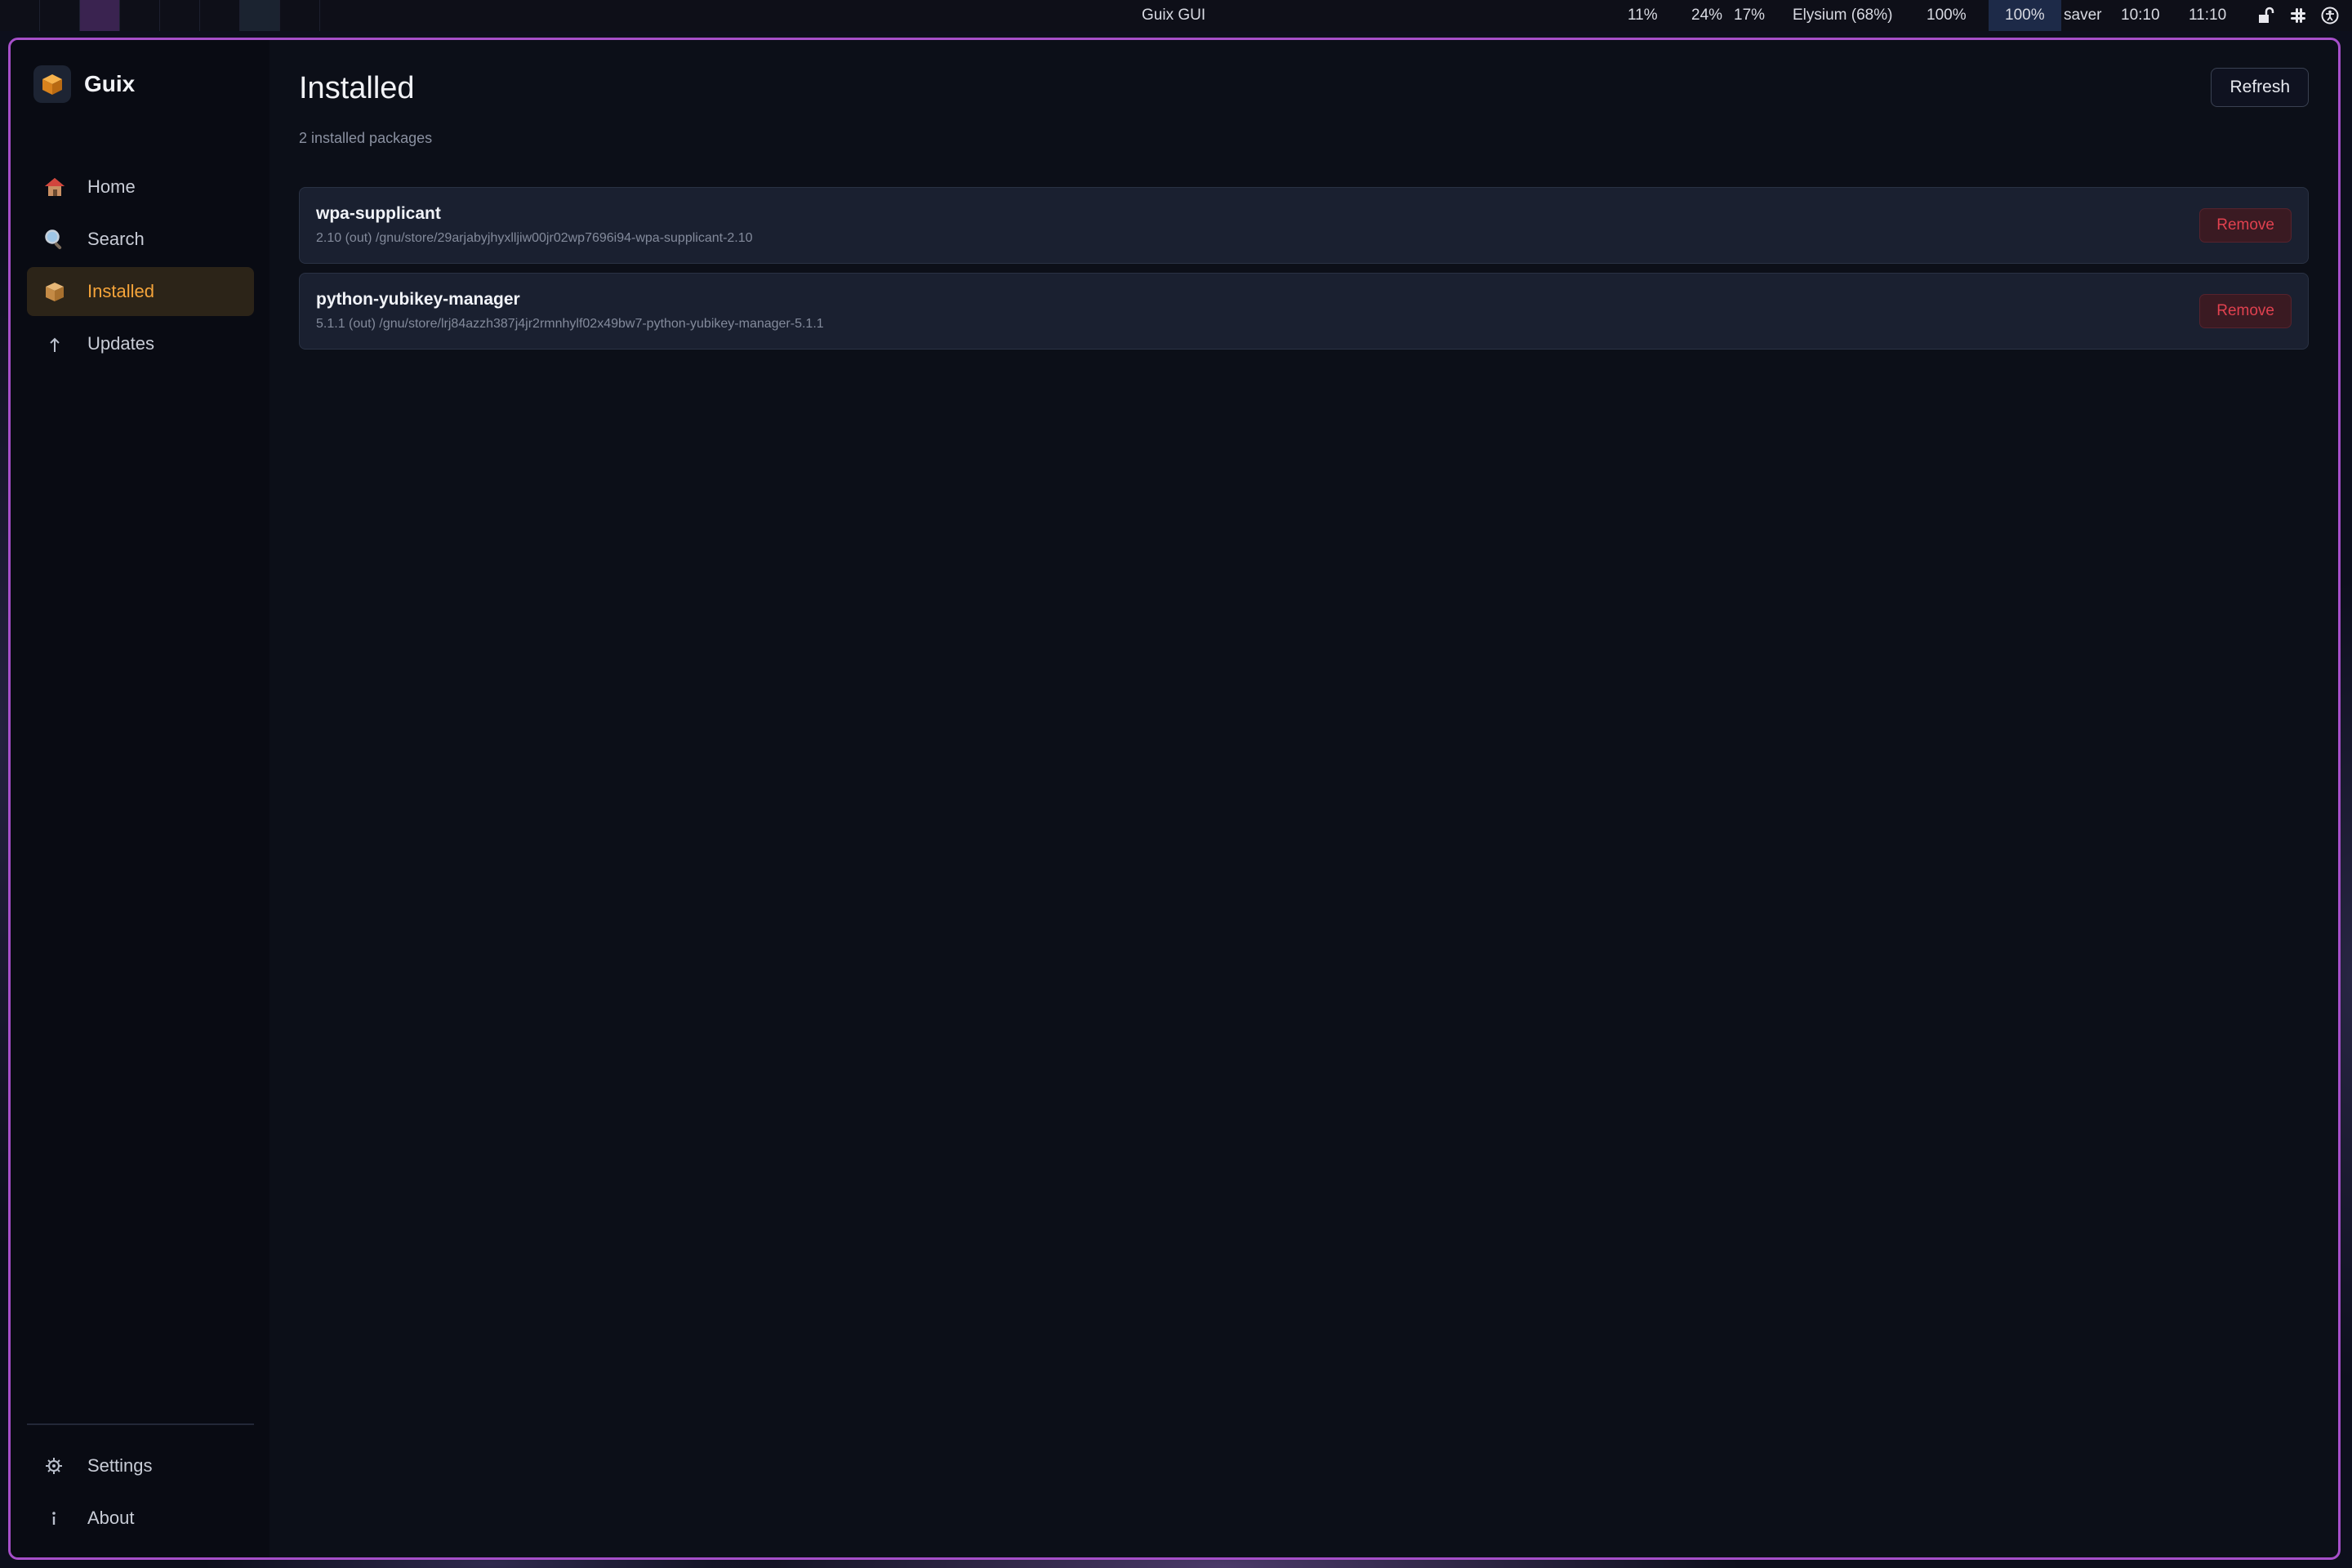 The height and width of the screenshot is (1568, 2352). I want to click on sidebar-item-search: Search, so click(140, 239).